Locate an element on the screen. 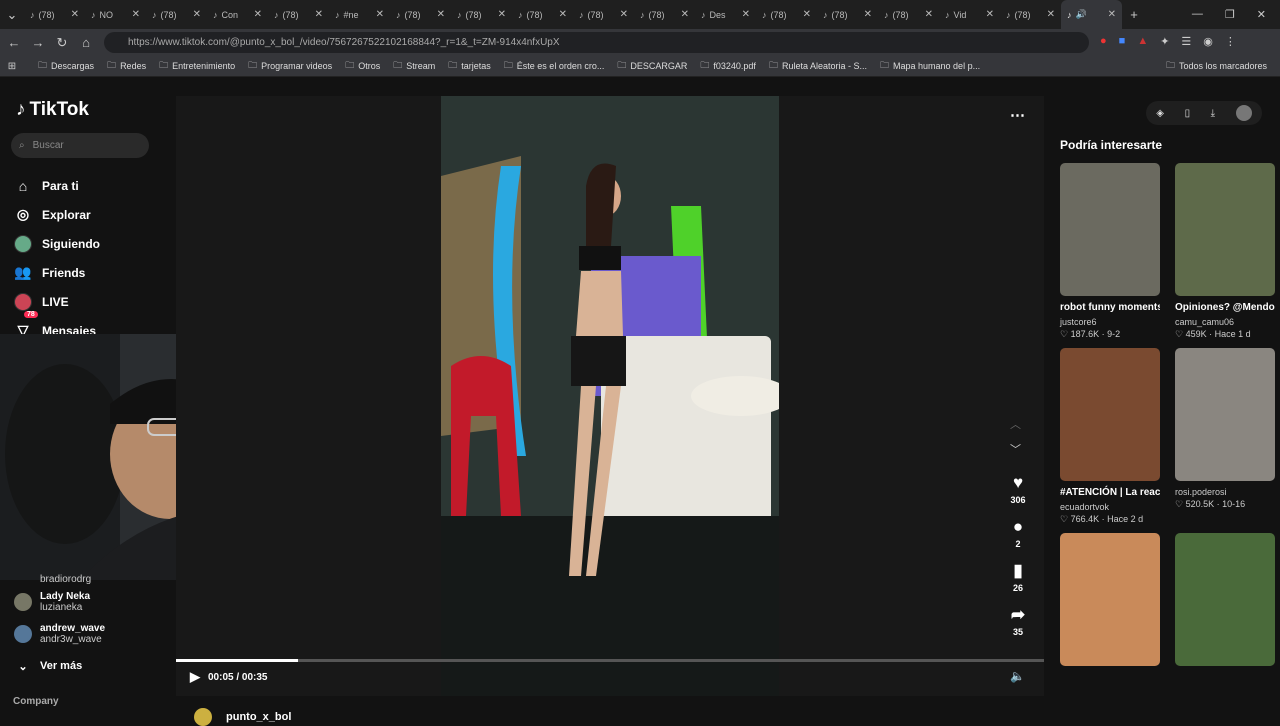 This screenshot has height=726, width=1280. sidebar-item-siguiendo: Siguiendo is located at coordinates (57, 243).